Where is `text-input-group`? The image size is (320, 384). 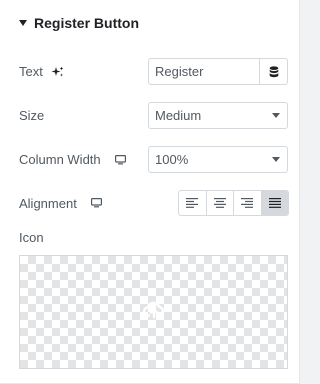
text-input-group is located at coordinates (218, 71).